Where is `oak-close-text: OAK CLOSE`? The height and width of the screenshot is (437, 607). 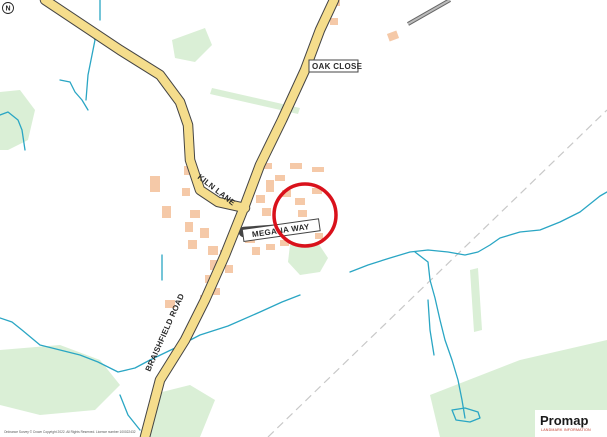
oak-close-text: OAK CLOSE is located at coordinates (337, 66).